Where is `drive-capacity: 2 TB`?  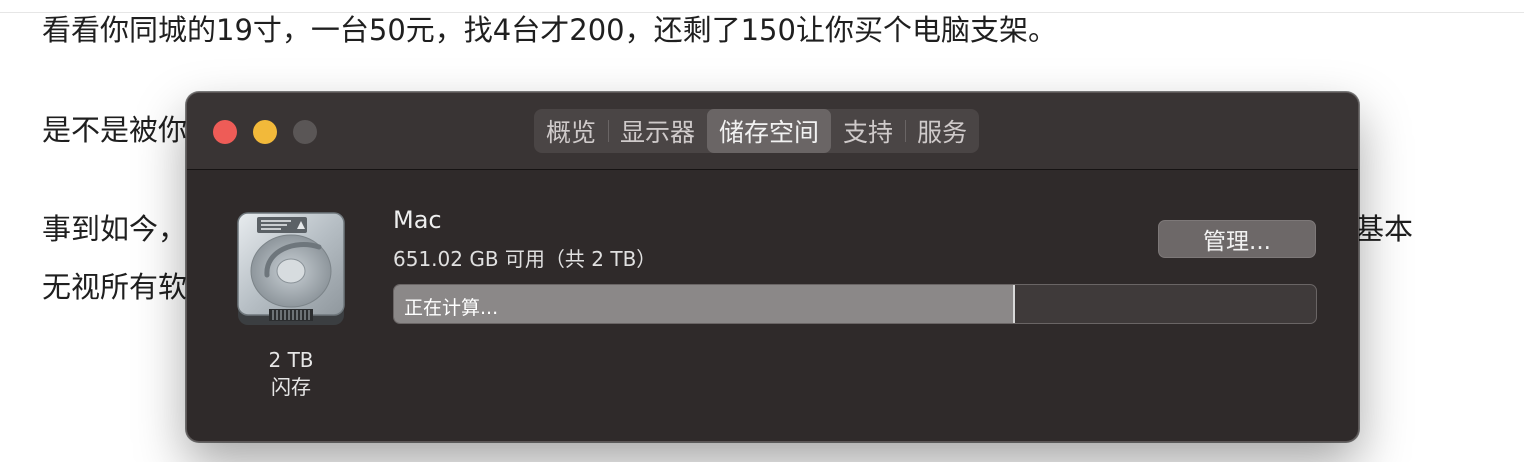 drive-capacity: 2 TB is located at coordinates (291, 360).